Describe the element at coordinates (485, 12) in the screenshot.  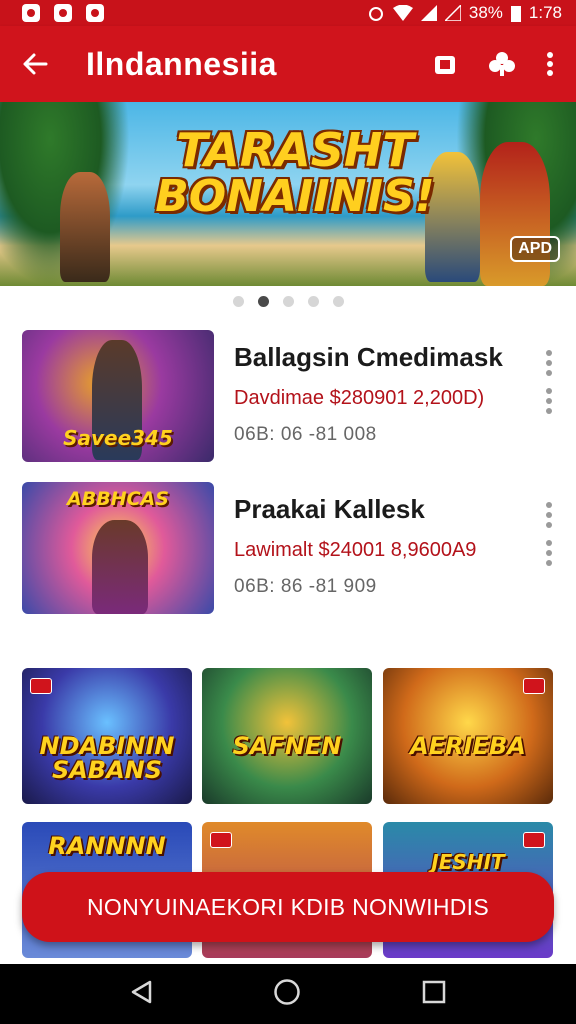
I see `battery-level: 38%` at that location.